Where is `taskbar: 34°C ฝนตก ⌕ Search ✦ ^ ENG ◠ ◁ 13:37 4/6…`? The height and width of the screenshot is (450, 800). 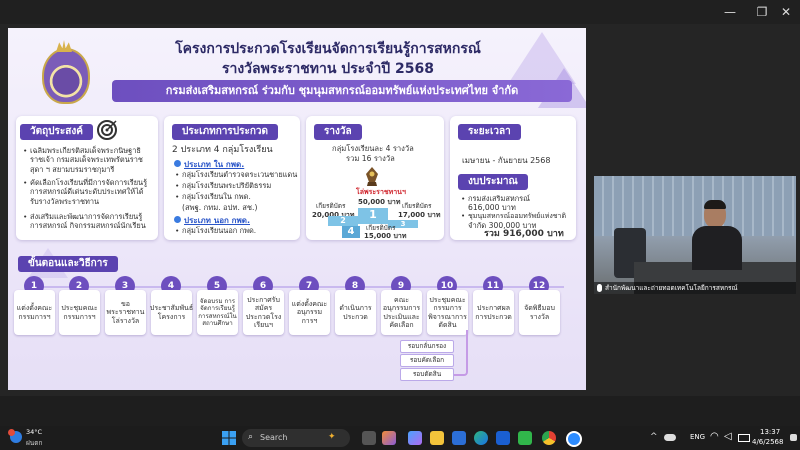
taskbar: 34°C ฝนตก ⌕ Search ✦ ^ ENG ◠ ◁ 13:37 4/6… is located at coordinates (400, 438).